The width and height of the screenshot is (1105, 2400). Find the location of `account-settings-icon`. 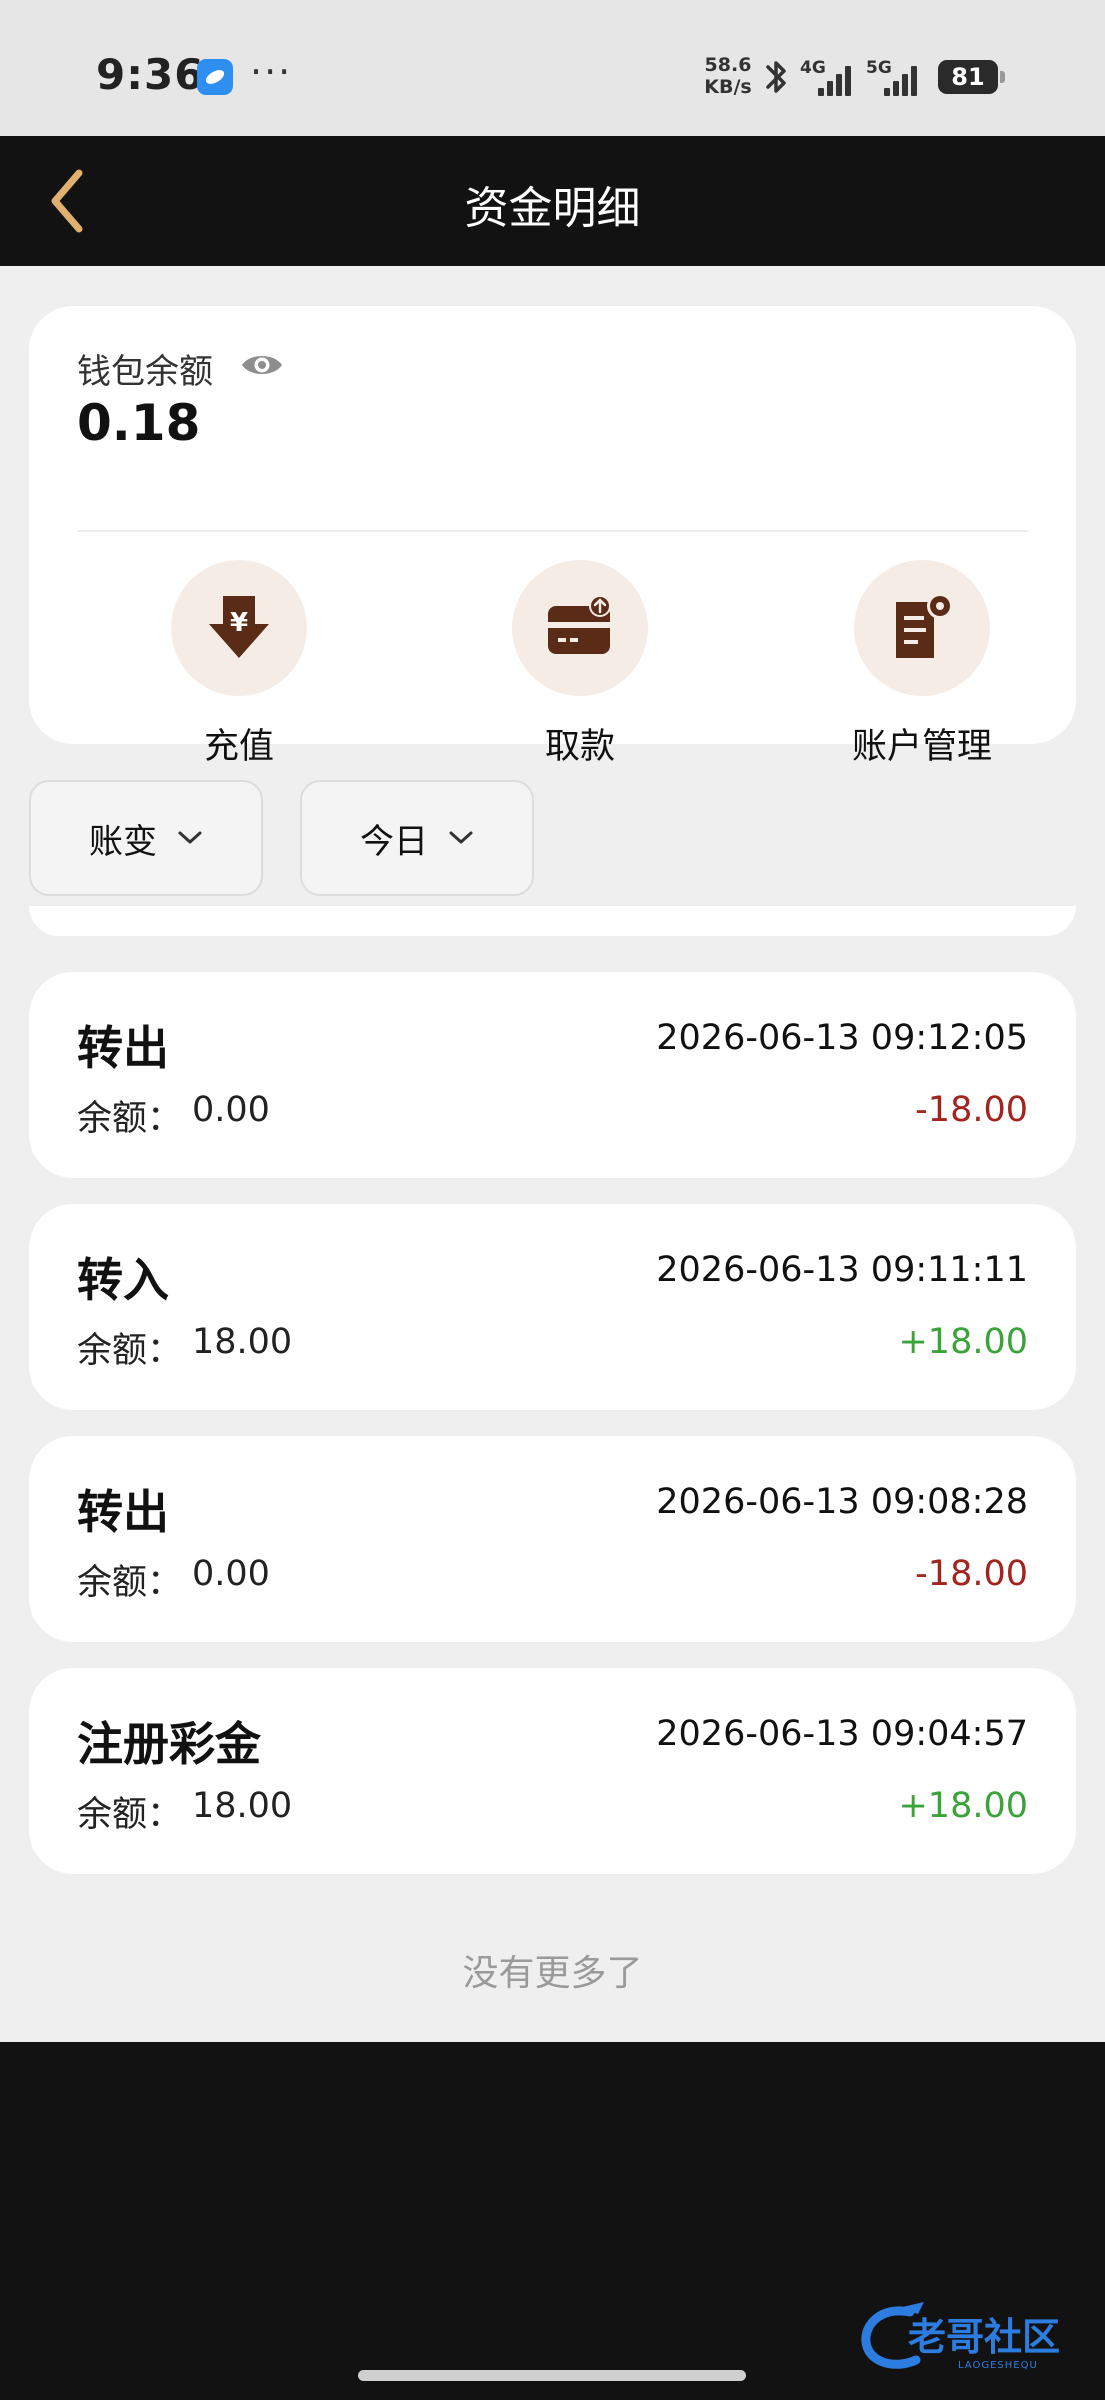

account-settings-icon is located at coordinates (924, 625).